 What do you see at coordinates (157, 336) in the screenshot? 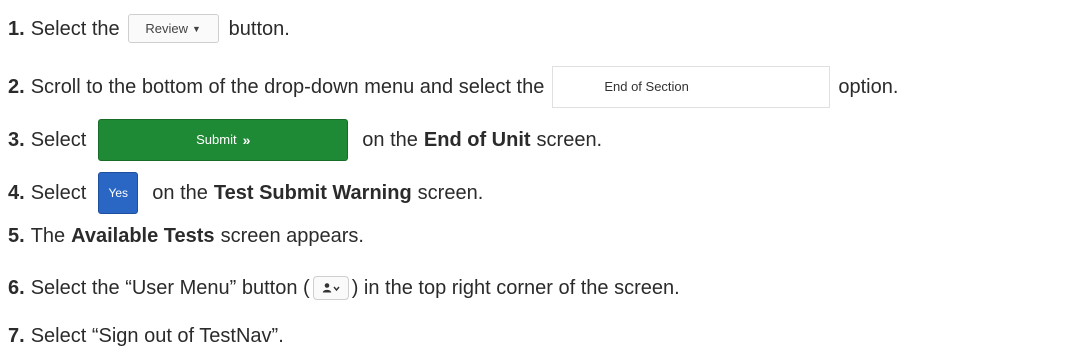
I see `step-text: Select “Sign out of TestNav”.` at bounding box center [157, 336].